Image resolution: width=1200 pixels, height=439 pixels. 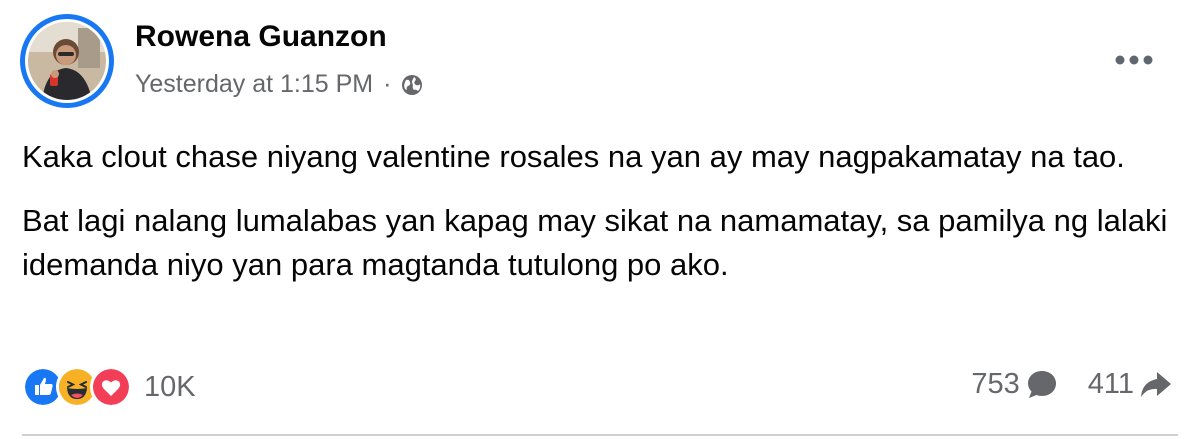 I want to click on shares-count-link: 411, so click(x=1131, y=384).